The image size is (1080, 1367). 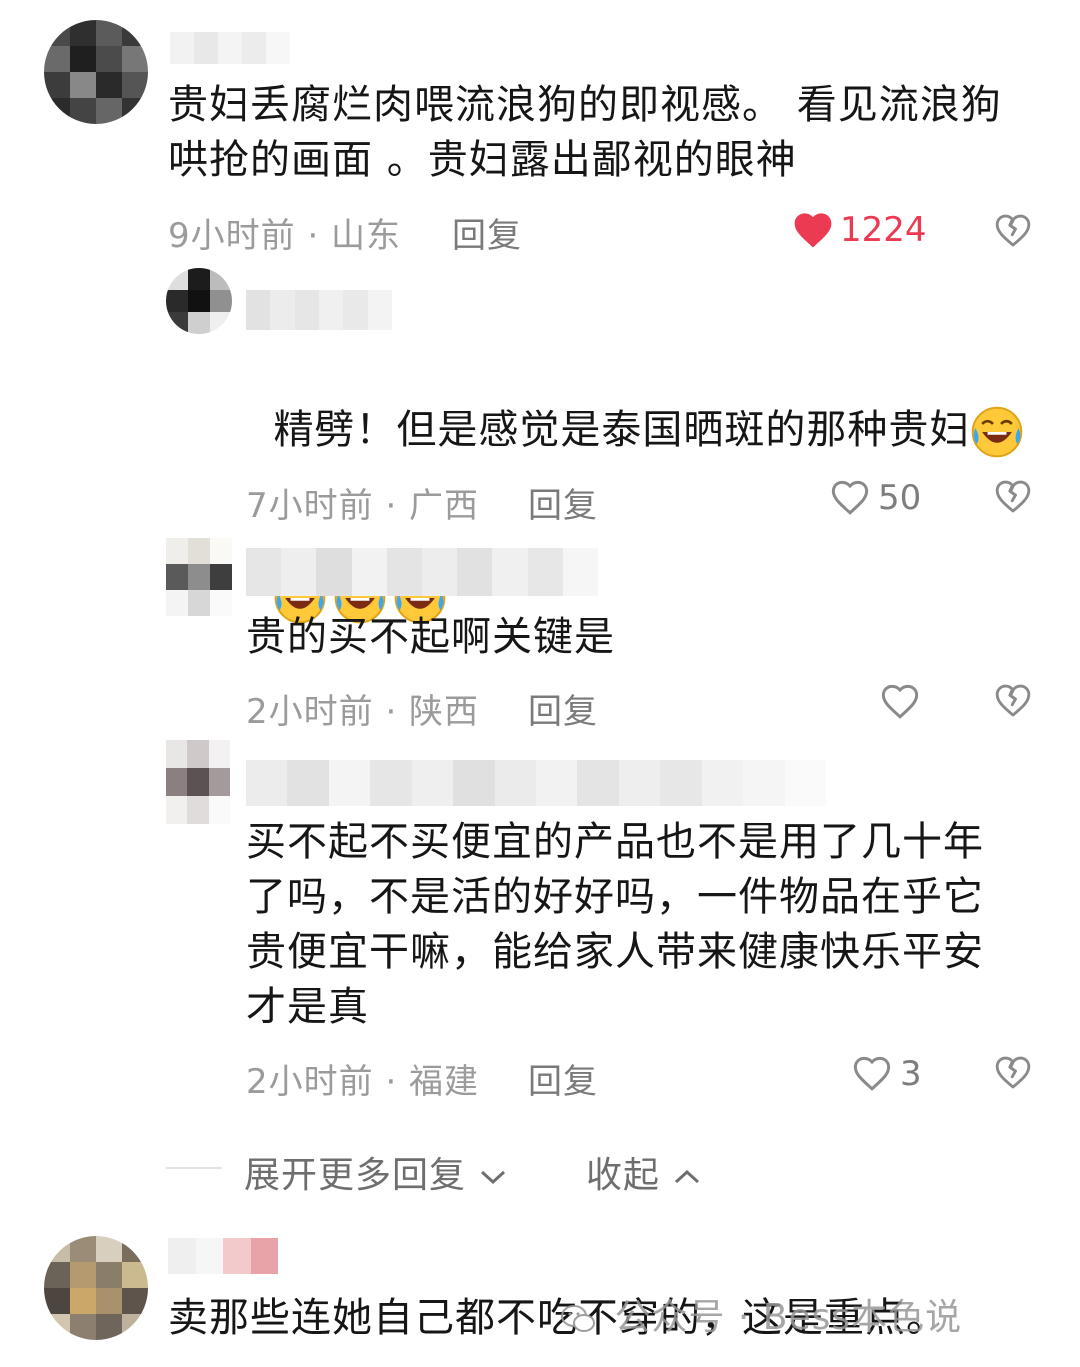 I want to click on chevron-down-icon, so click(x=493, y=1177).